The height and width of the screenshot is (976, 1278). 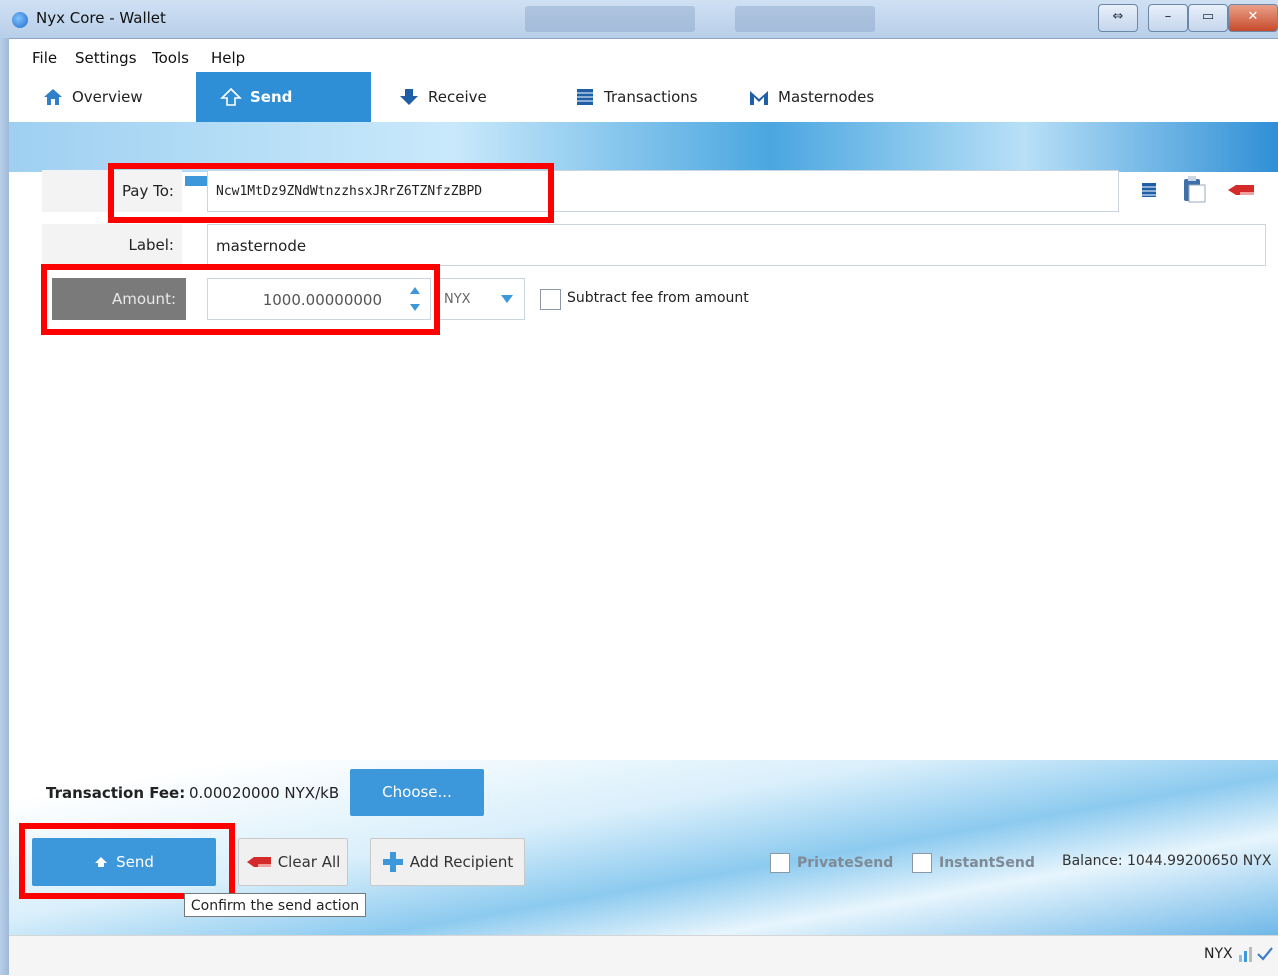 What do you see at coordinates (1218, 954) in the screenshot?
I see `status-unit: NYX` at bounding box center [1218, 954].